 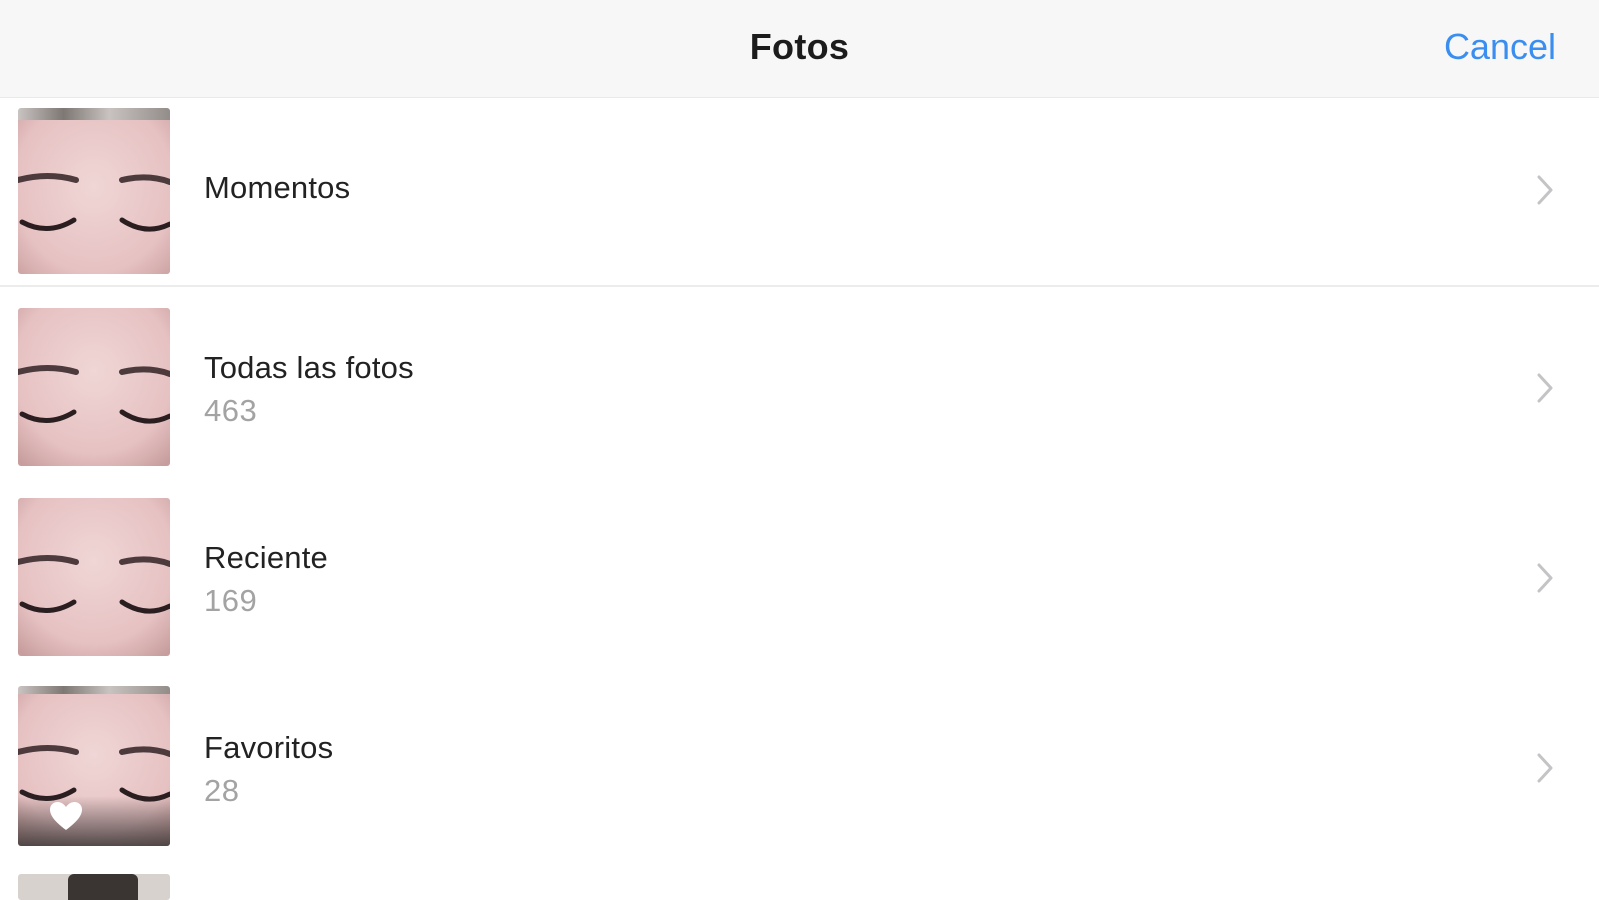 What do you see at coordinates (277, 187) in the screenshot?
I see `album-name: Momentos` at bounding box center [277, 187].